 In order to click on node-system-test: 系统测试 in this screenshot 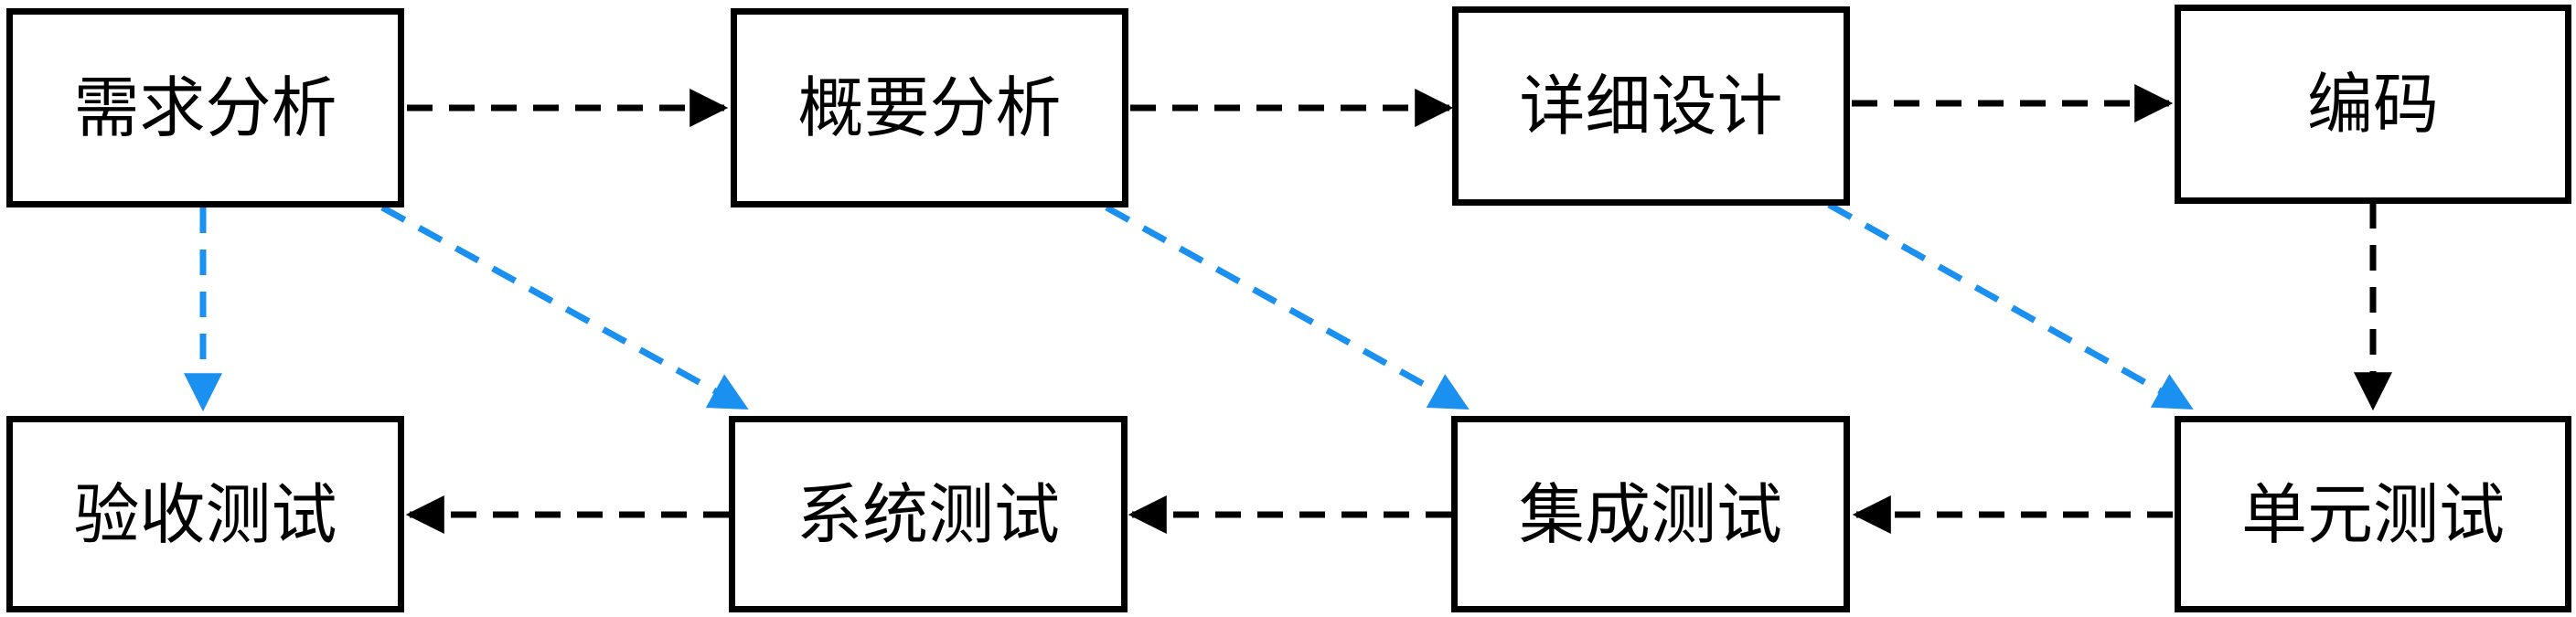, I will do `click(928, 514)`.